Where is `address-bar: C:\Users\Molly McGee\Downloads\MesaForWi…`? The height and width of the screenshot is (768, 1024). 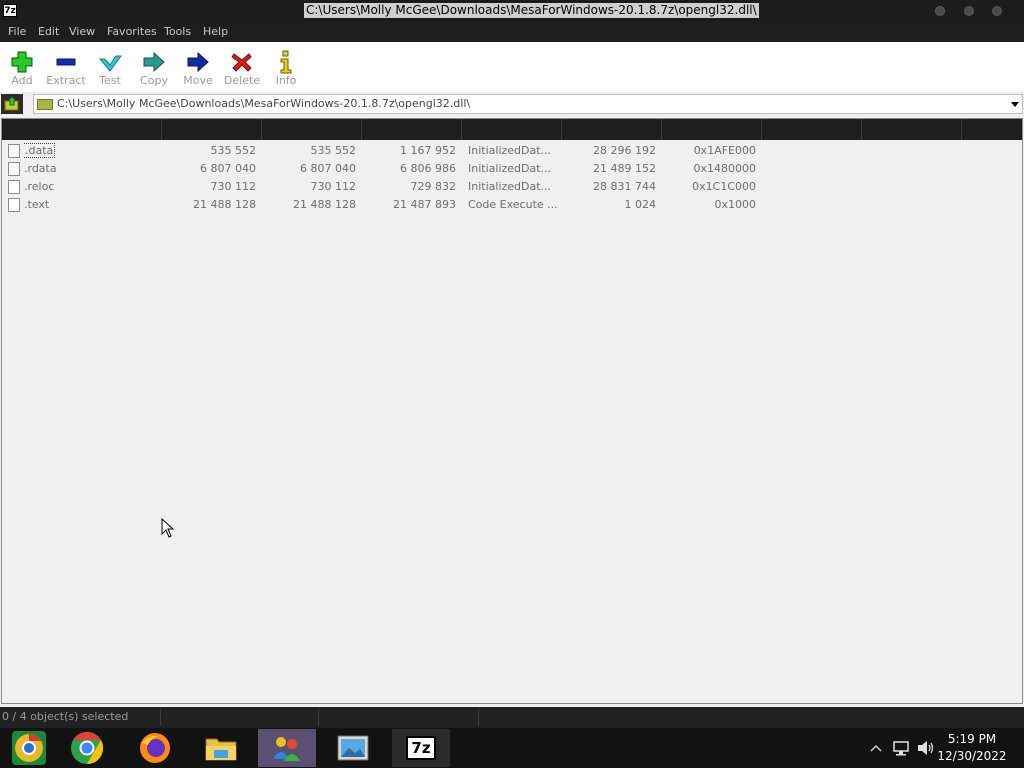 address-bar: C:\Users\Molly McGee\Downloads\MesaForWi… is located at coordinates (512, 104).